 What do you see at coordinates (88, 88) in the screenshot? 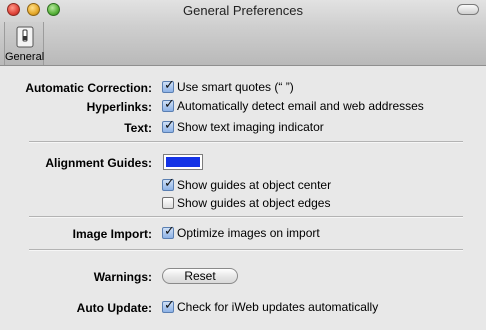
I see `automatic-correction-label: Automatic Correction:` at bounding box center [88, 88].